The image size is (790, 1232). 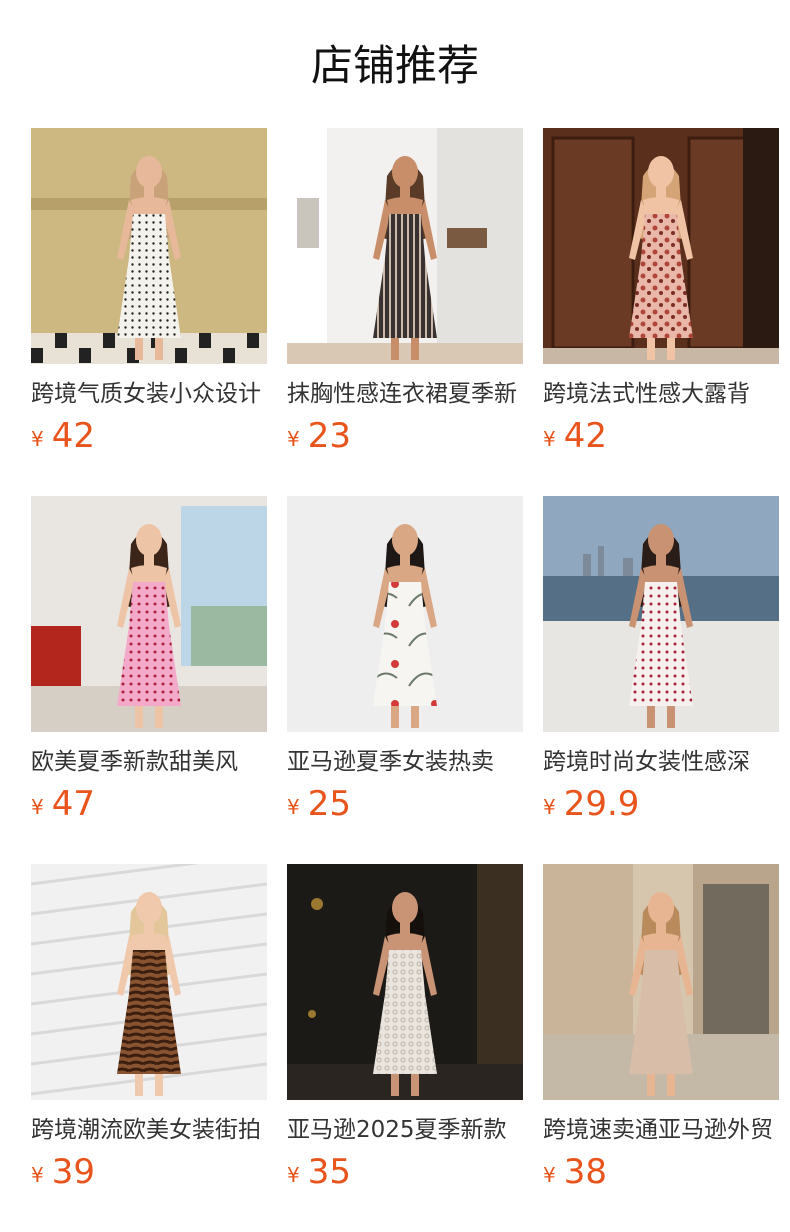 What do you see at coordinates (73, 804) in the screenshot?
I see `price-value: 47` at bounding box center [73, 804].